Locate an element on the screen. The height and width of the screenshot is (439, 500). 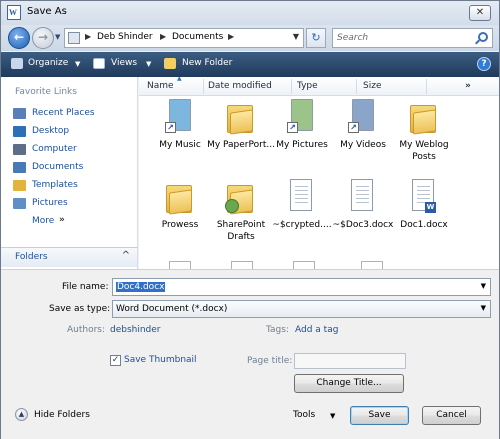
document-icon: W is located at coordinates (424, 196).